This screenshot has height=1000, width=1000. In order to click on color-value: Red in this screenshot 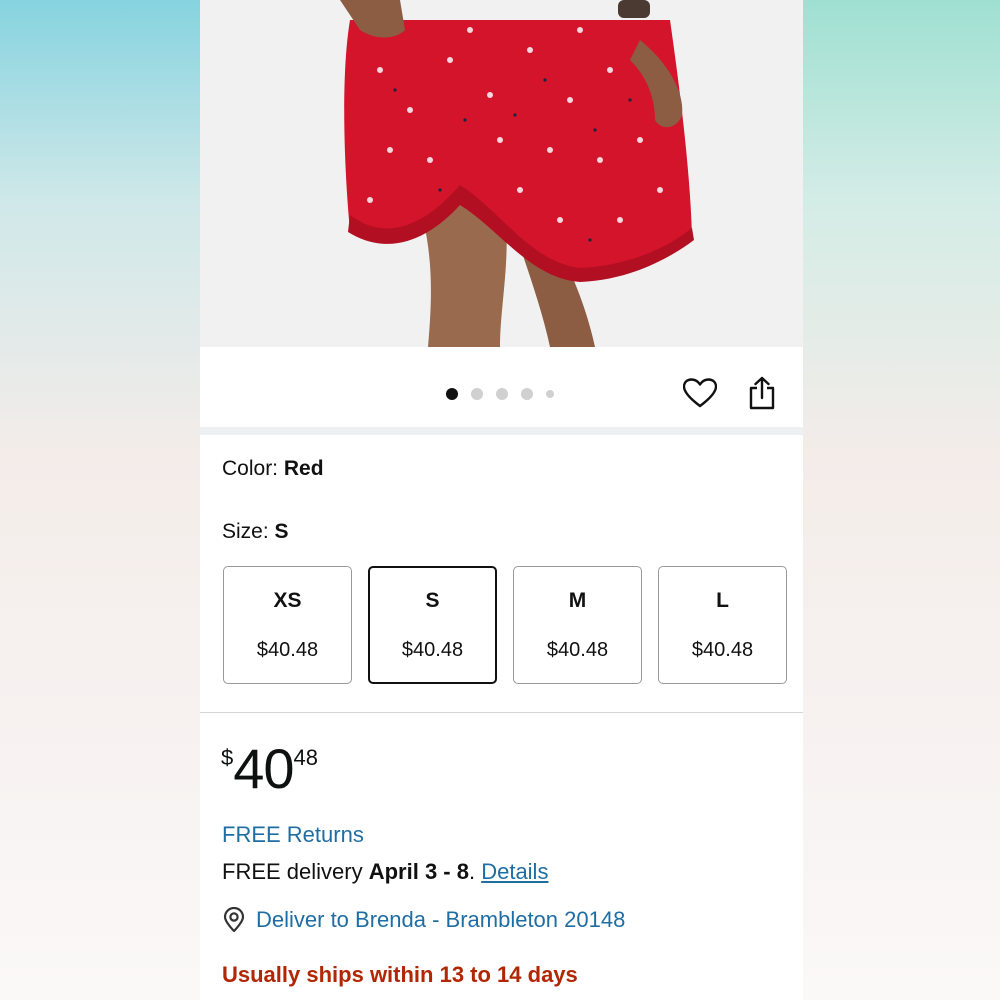, I will do `click(303, 468)`.